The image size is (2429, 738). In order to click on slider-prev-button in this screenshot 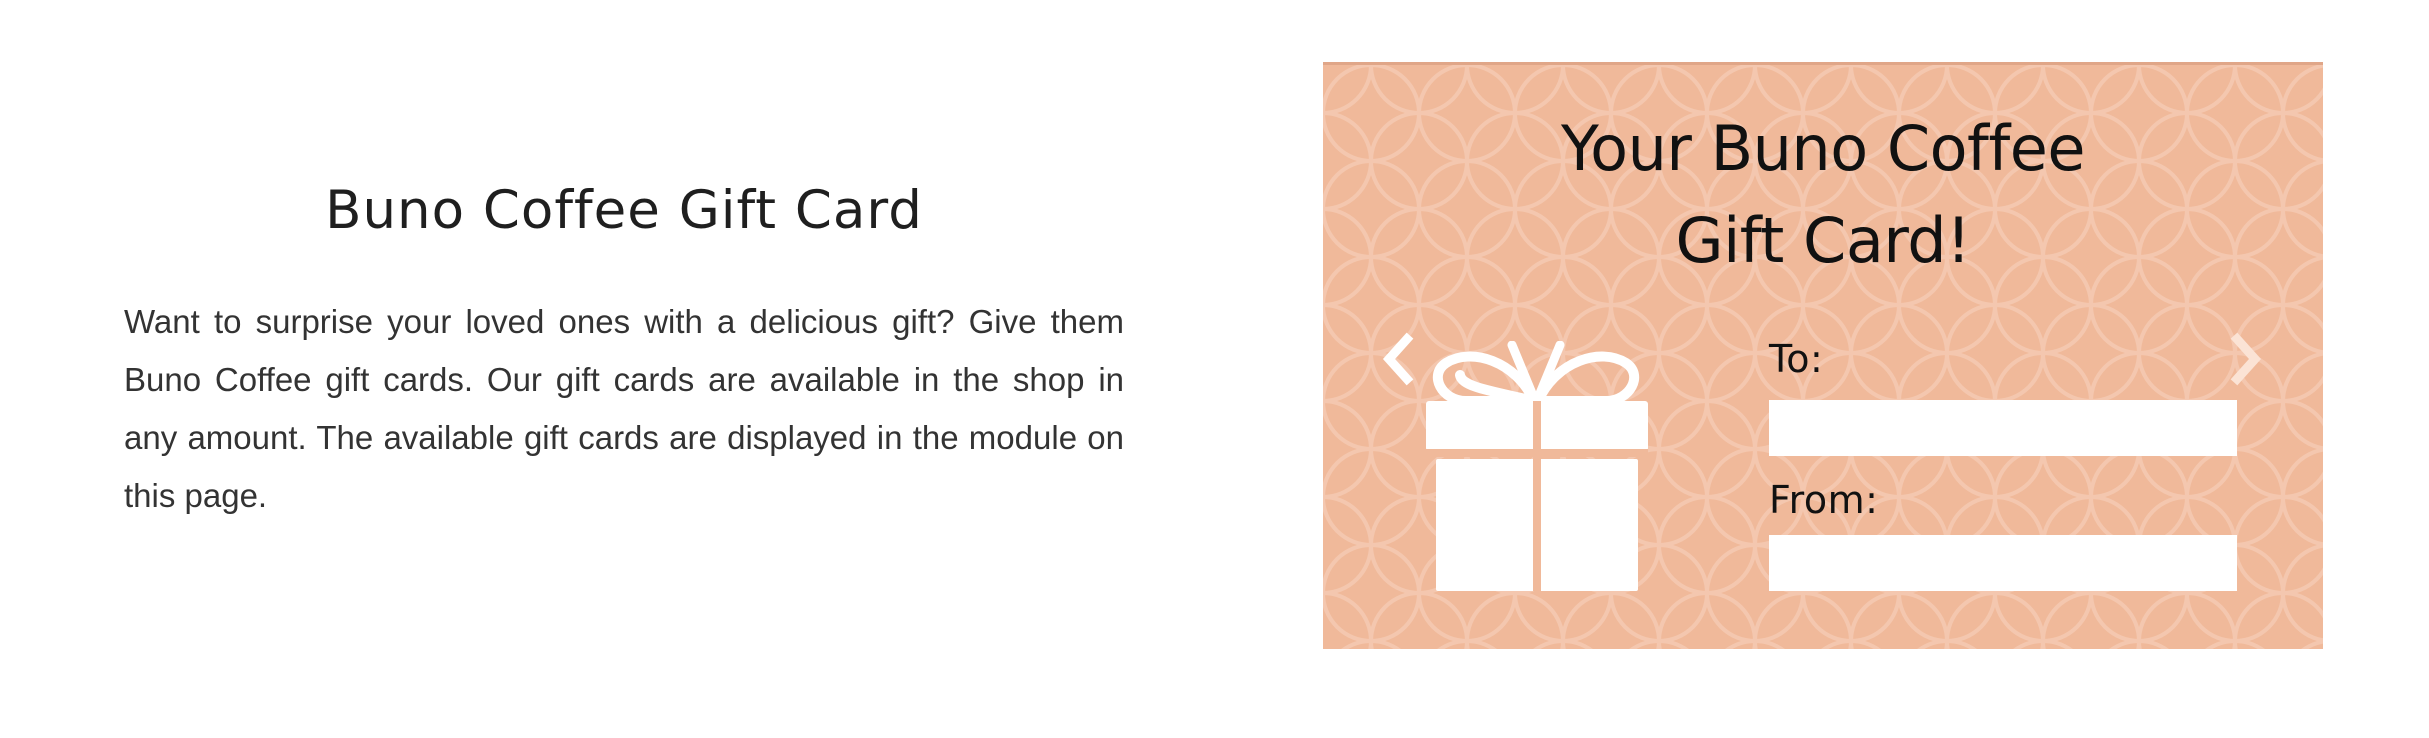, I will do `click(1397, 359)`.